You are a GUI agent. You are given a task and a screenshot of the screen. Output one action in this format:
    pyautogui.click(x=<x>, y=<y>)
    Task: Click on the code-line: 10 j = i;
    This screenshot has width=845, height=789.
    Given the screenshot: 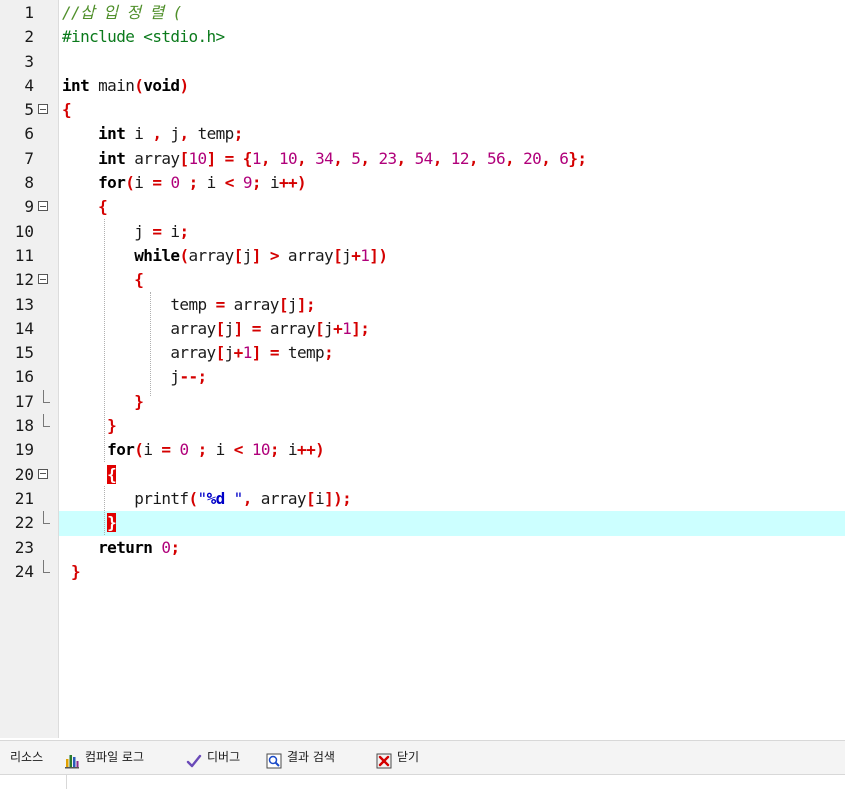 What is the action you would take?
    pyautogui.click(x=422, y=232)
    